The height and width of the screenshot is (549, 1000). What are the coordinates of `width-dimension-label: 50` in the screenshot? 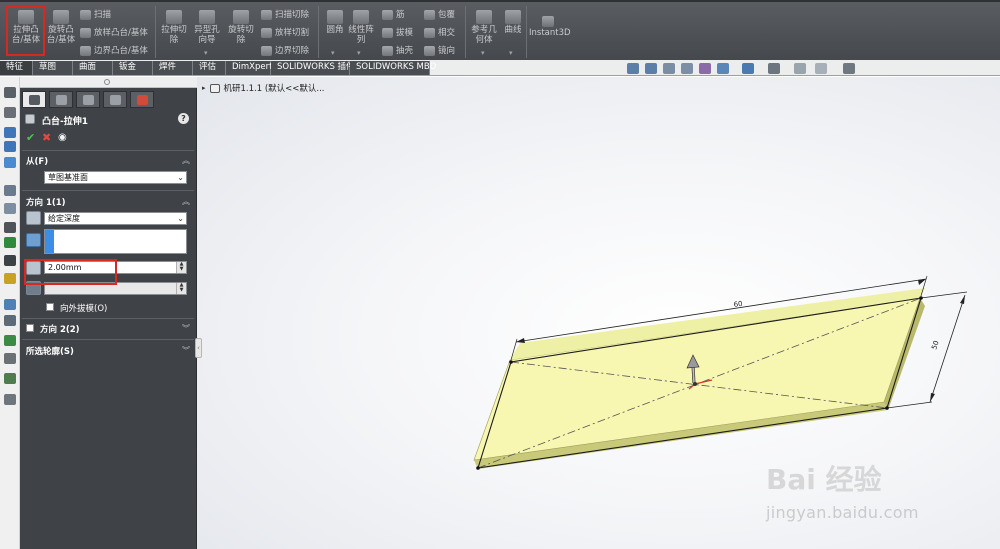 It's located at (935, 345).